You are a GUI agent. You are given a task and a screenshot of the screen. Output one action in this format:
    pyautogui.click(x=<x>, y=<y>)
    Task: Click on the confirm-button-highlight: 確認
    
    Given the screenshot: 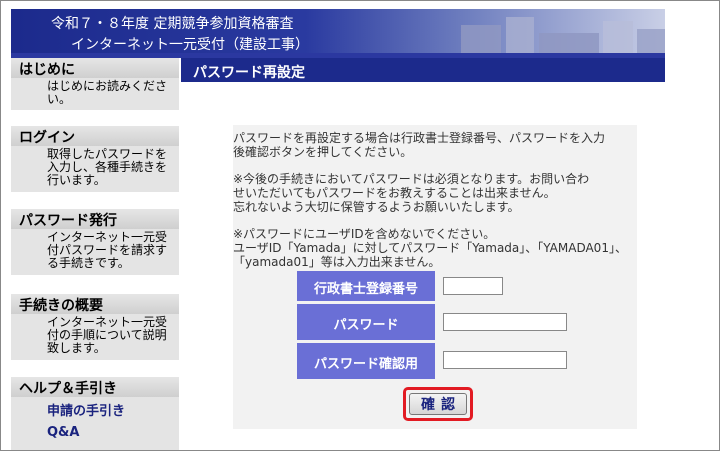 What is the action you would take?
    pyautogui.click(x=438, y=404)
    